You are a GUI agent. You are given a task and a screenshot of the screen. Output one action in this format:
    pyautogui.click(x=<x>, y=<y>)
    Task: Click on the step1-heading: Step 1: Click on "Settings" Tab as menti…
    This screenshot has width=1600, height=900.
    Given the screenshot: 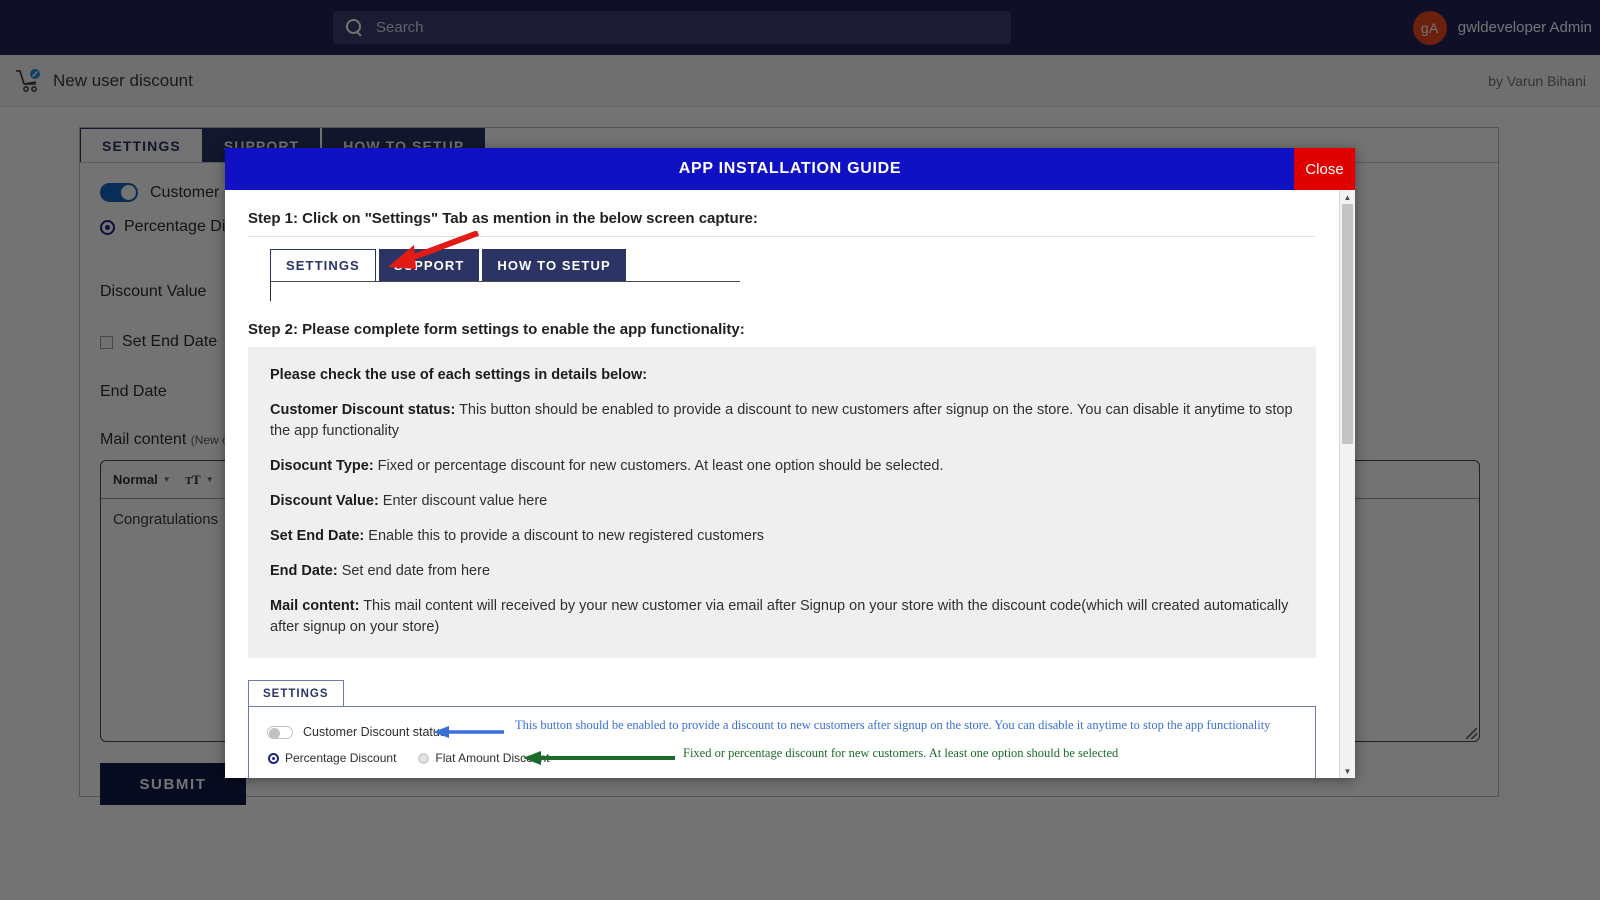 What is the action you would take?
    pyautogui.click(x=503, y=218)
    